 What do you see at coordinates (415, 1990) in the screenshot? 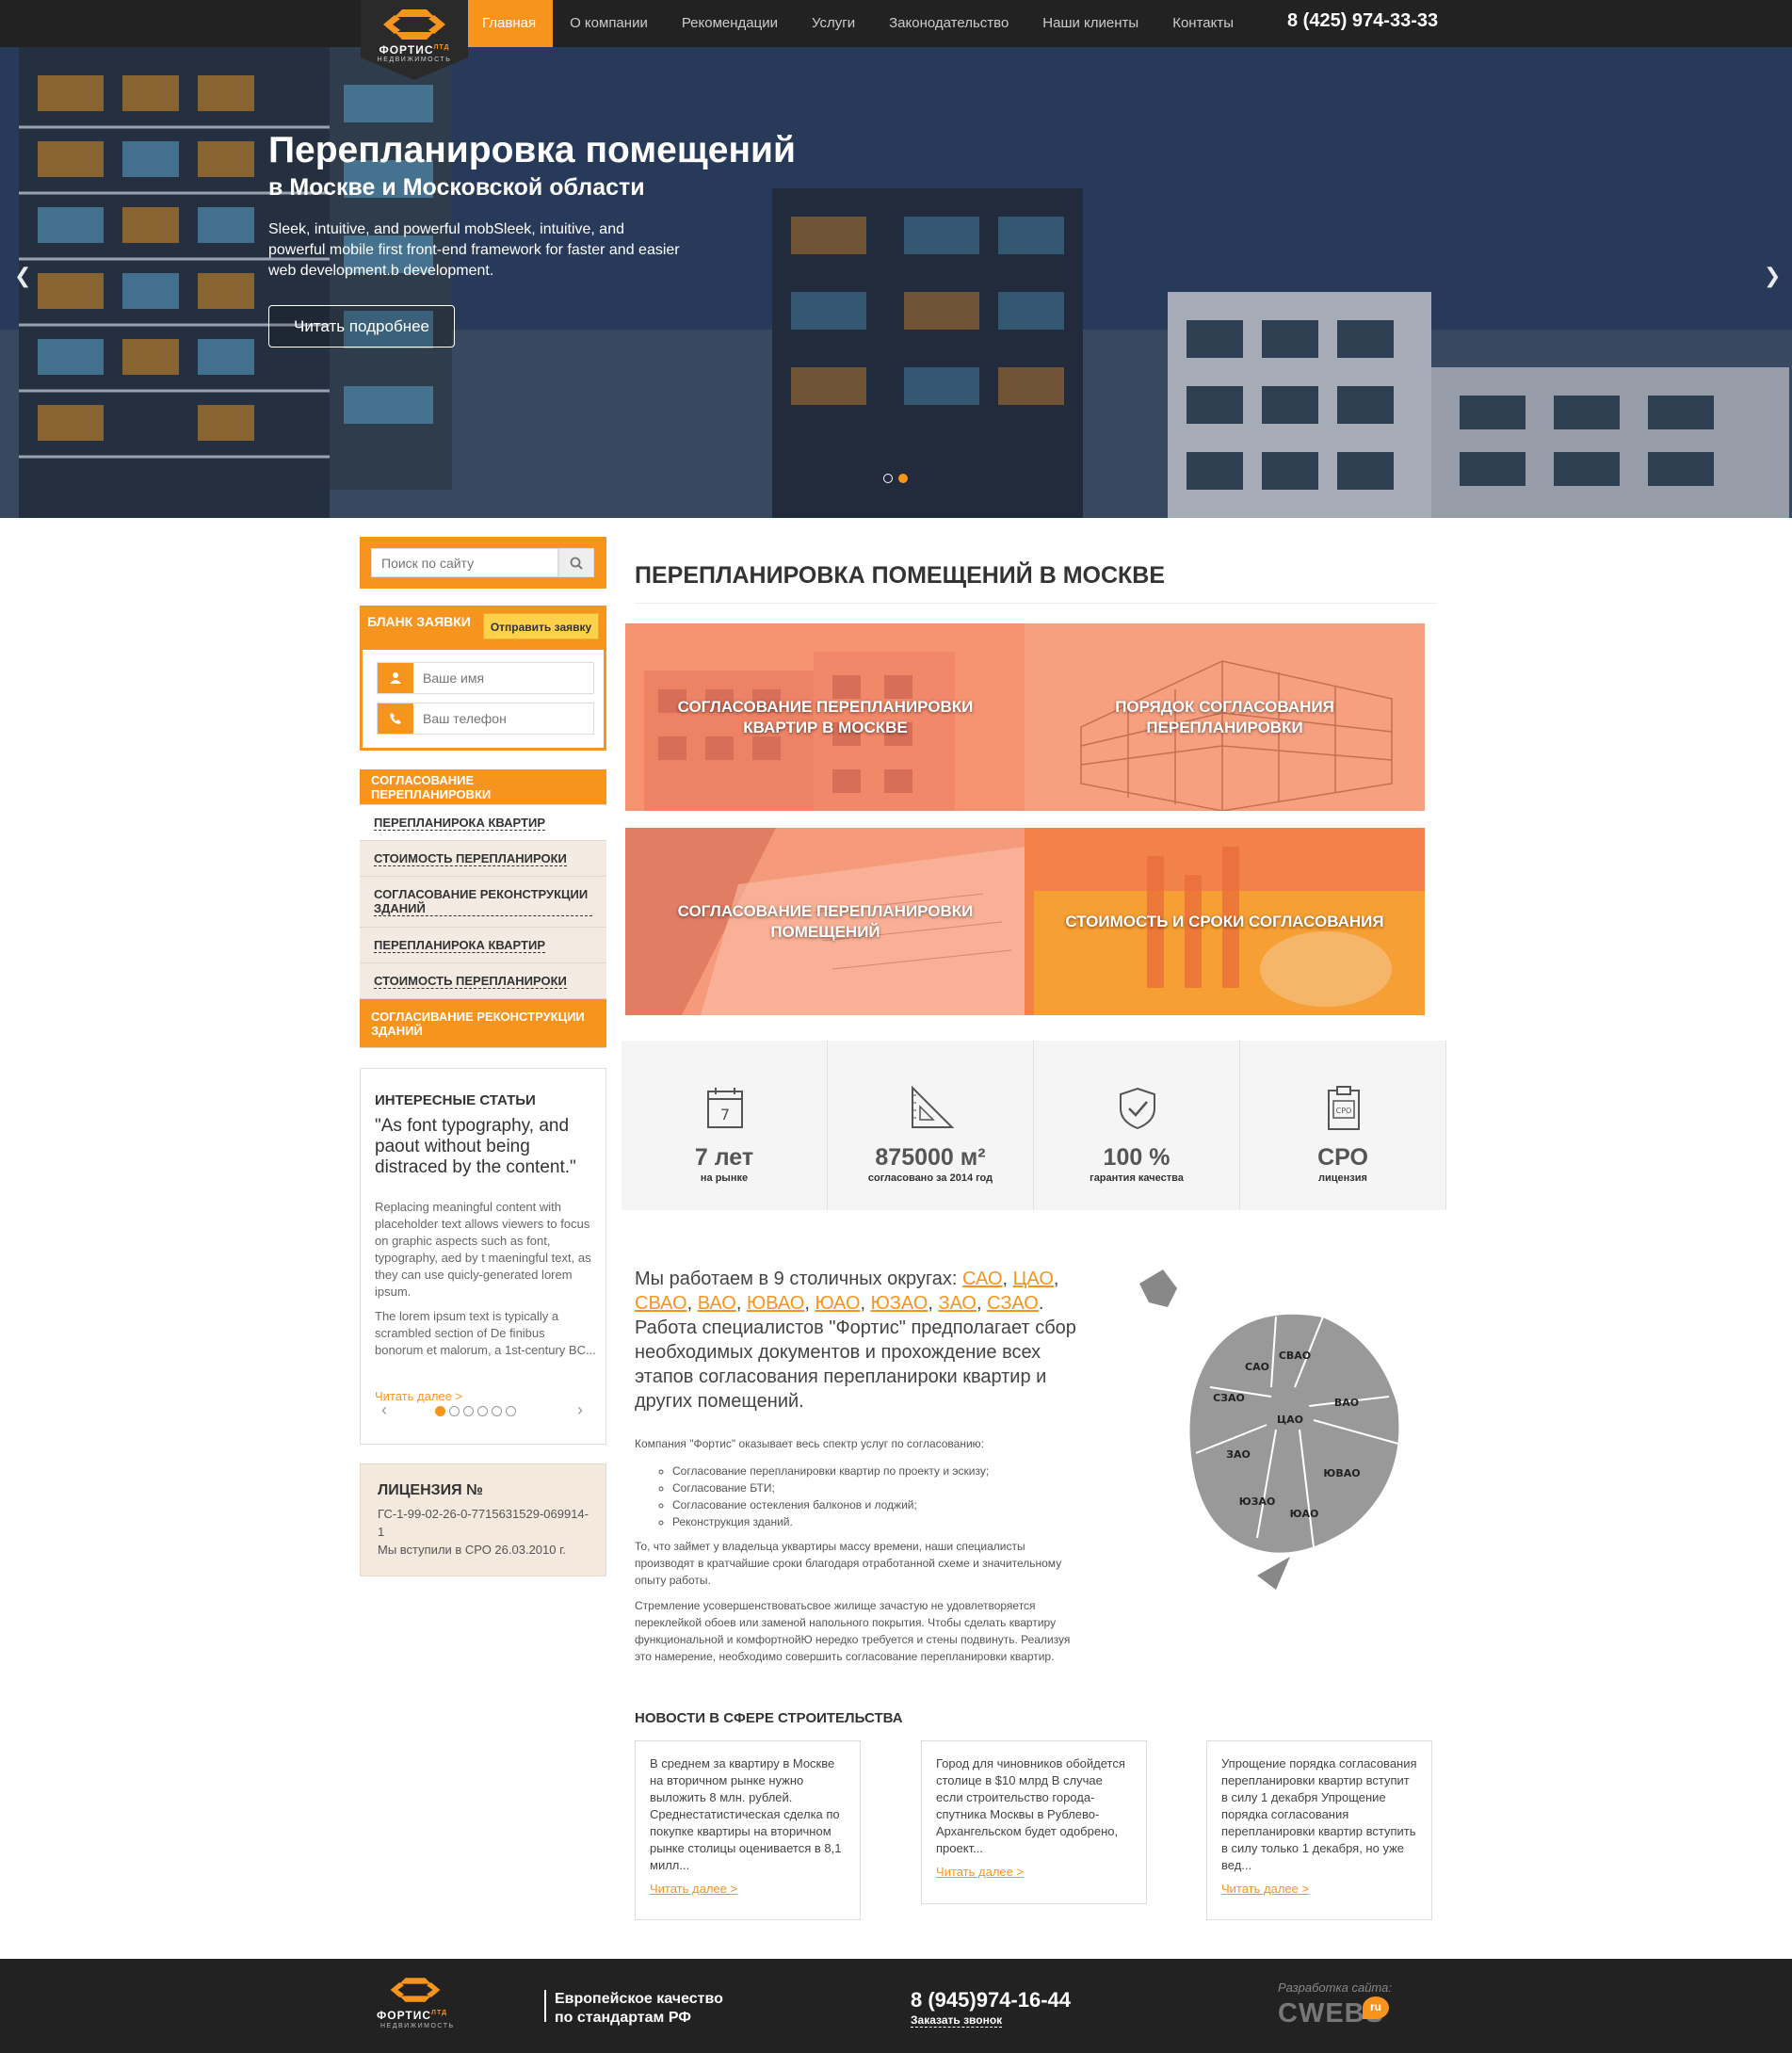
I see `footer-logo-mark-icon` at bounding box center [415, 1990].